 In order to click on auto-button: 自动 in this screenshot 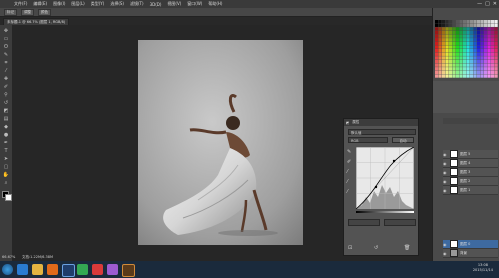, I will do `click(403, 140)`.